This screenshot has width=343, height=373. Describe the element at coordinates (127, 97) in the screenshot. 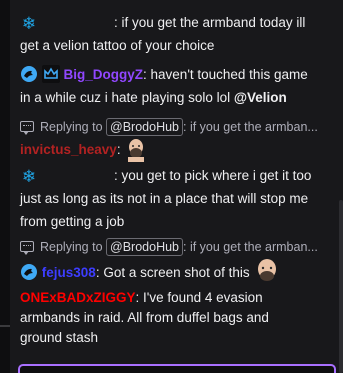

I see `message-text: in a while cuz i hate playing solo lol` at that location.